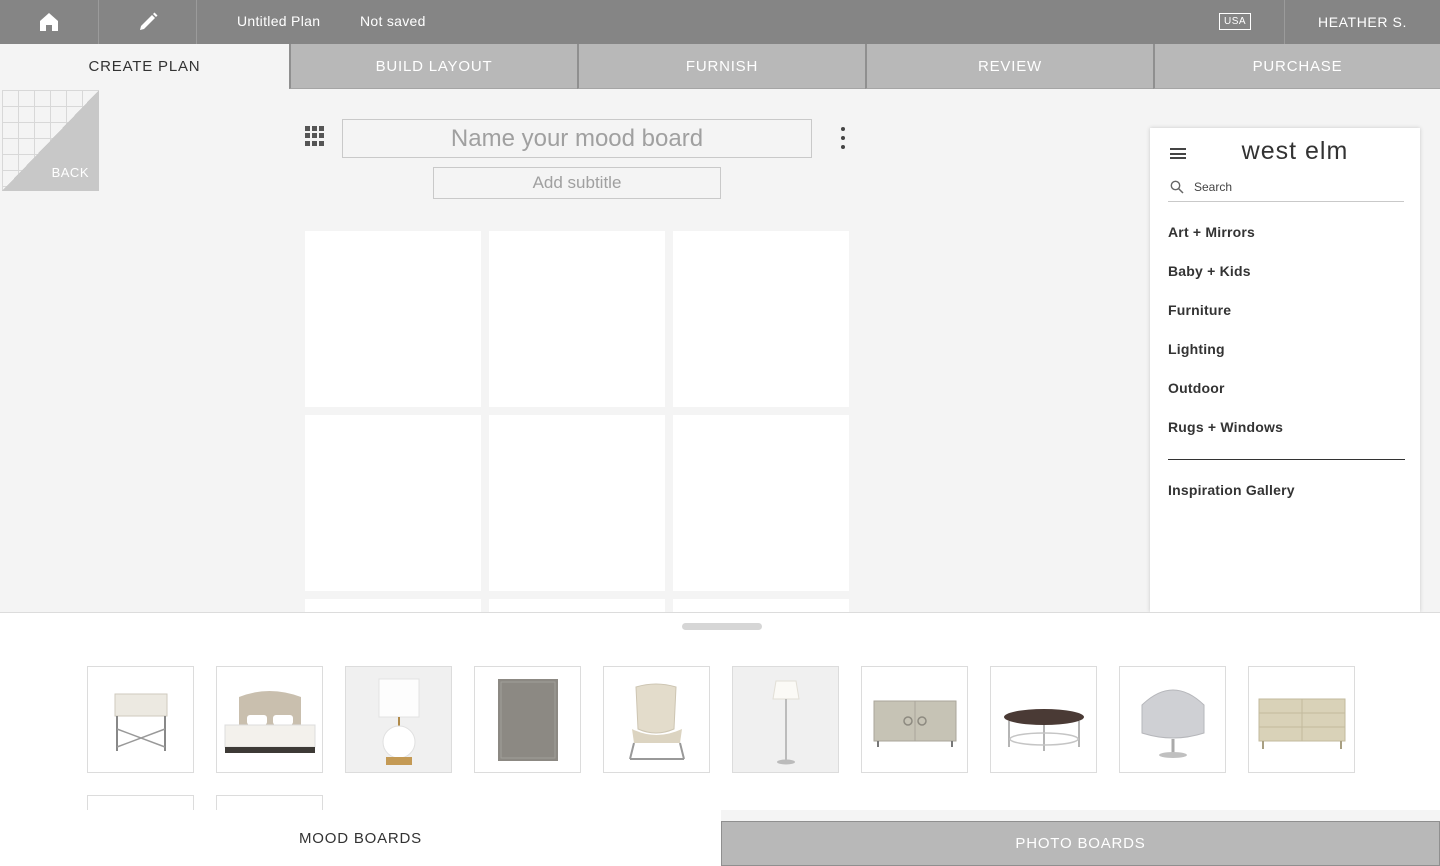  I want to click on category-rugs-windows: Rugs + Windows, so click(1225, 427).